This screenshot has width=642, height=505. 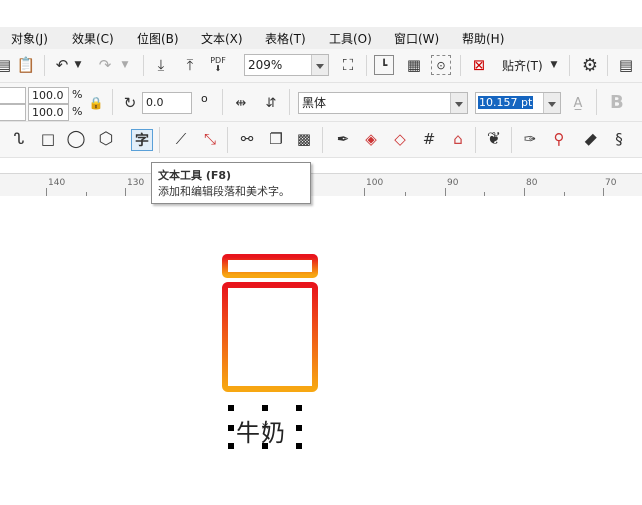 I want to click on text-tool-tooltip: 文本工具 (F8) 添加和编辑段落和美术字。, so click(x=231, y=183).